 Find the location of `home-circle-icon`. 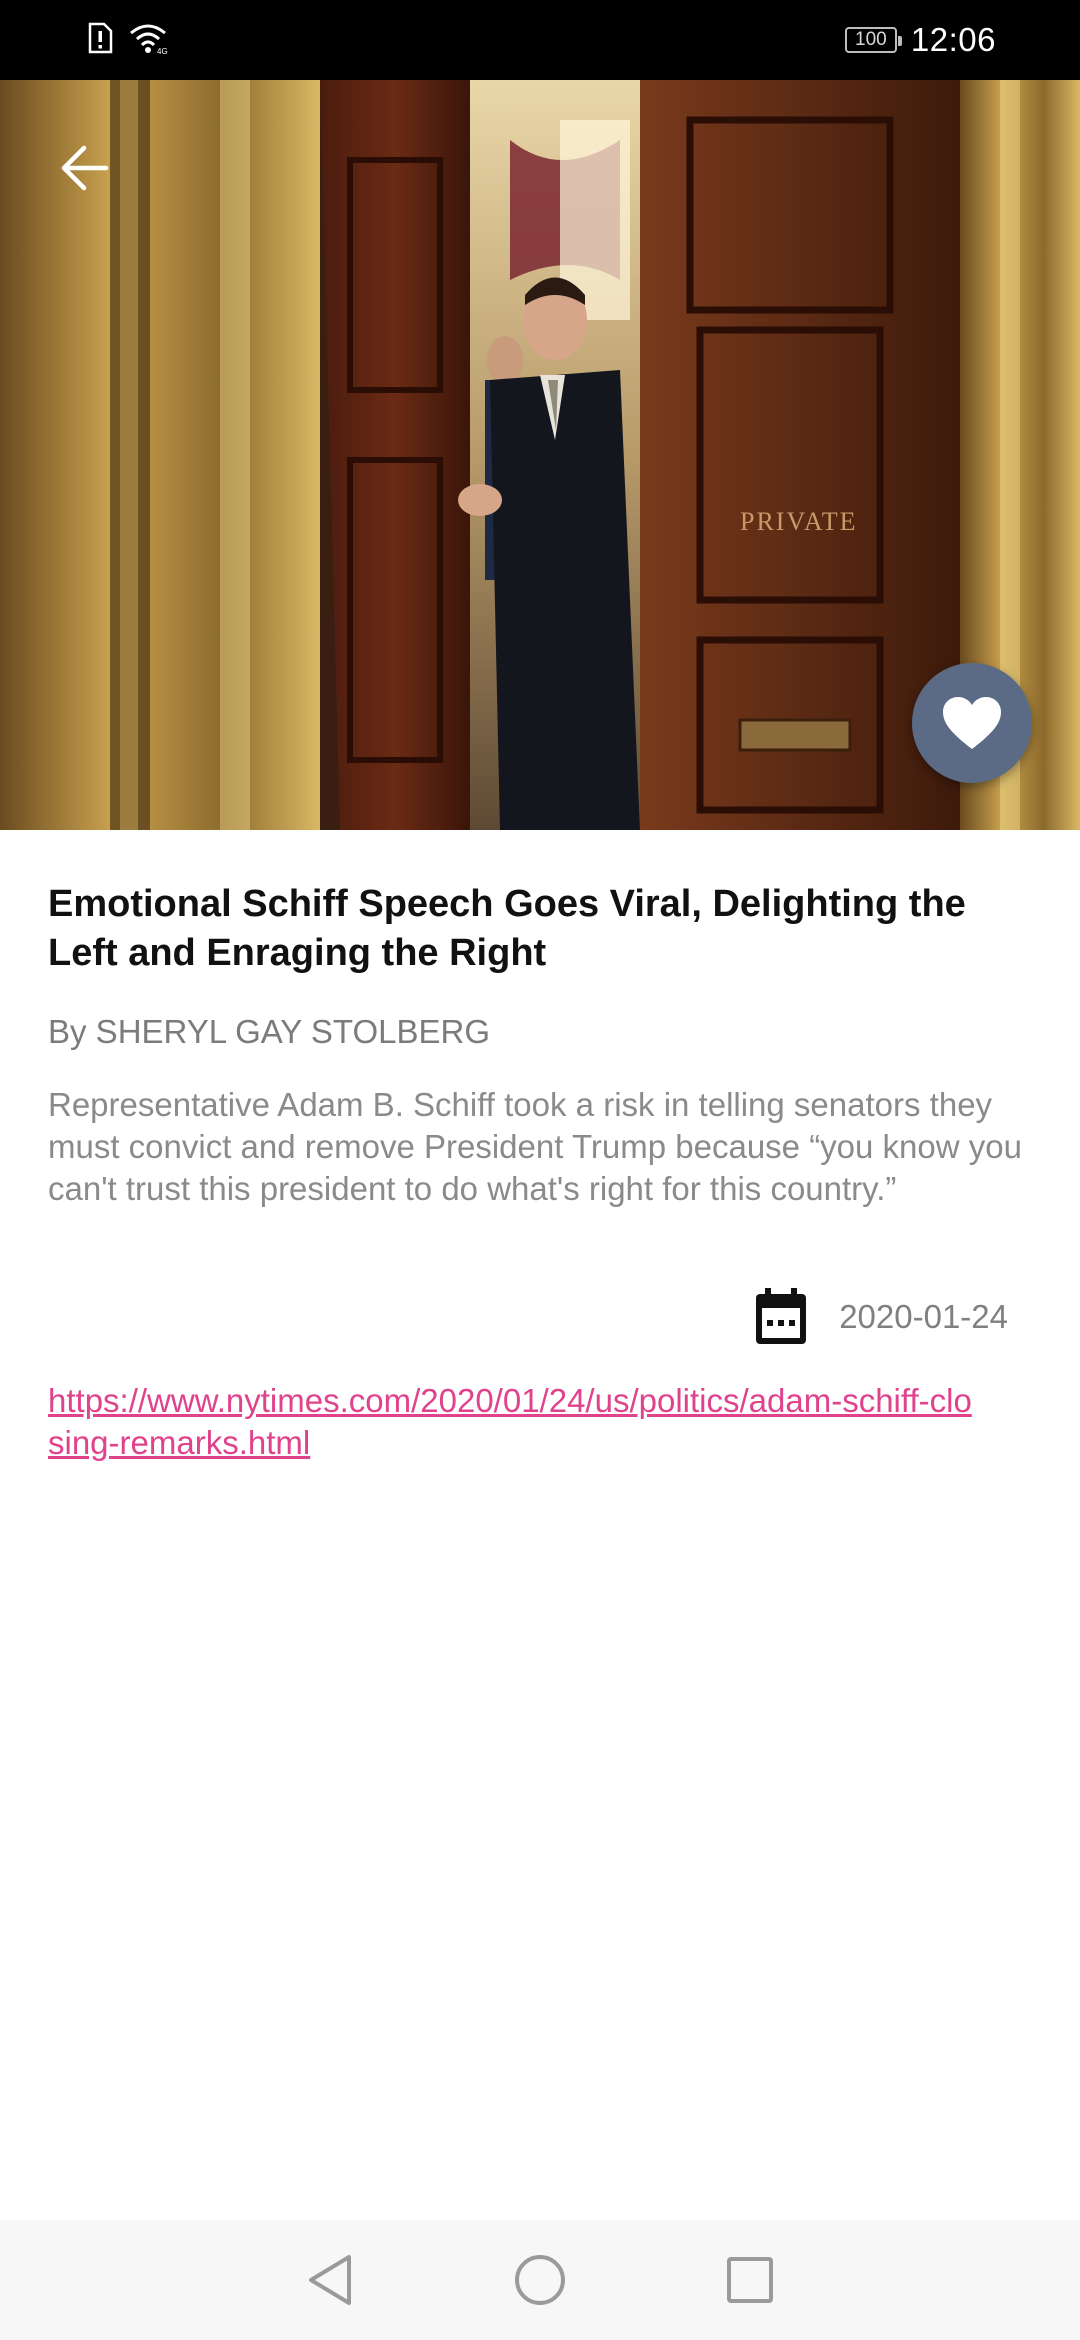

home-circle-icon is located at coordinates (540, 2280).